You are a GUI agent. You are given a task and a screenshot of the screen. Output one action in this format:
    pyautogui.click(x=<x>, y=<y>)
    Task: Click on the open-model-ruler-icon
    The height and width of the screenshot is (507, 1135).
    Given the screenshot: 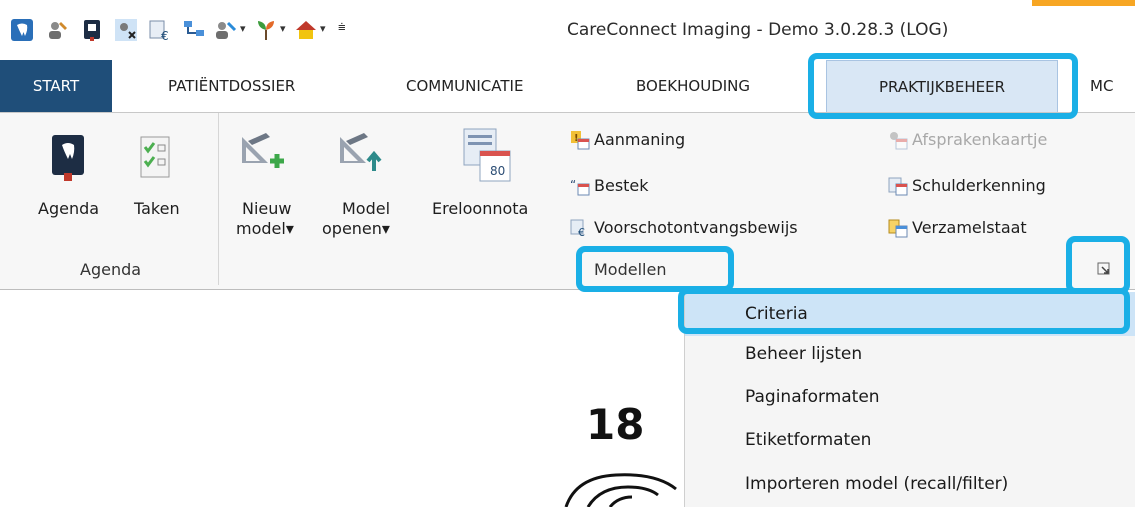 What is the action you would take?
    pyautogui.click(x=360, y=155)
    